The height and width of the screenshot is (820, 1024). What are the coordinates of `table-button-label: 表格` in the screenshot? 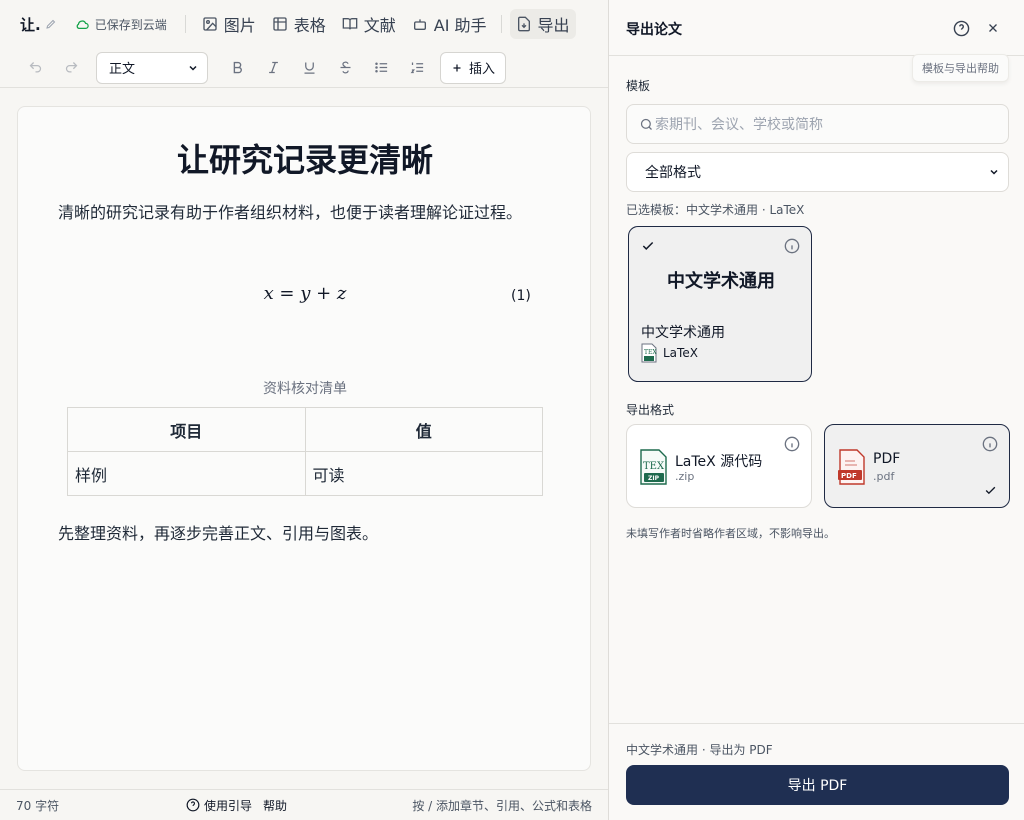 It's located at (309, 25).